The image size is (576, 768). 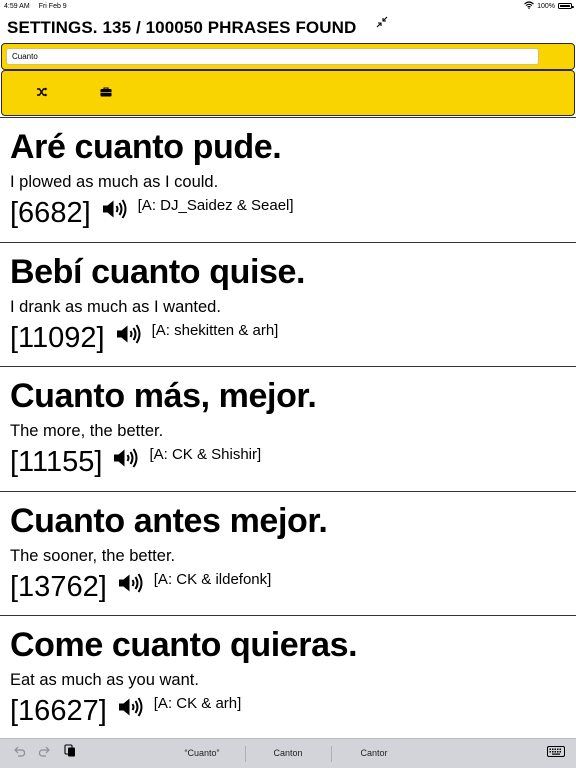 I want to click on briefcase-icon, so click(x=106, y=93).